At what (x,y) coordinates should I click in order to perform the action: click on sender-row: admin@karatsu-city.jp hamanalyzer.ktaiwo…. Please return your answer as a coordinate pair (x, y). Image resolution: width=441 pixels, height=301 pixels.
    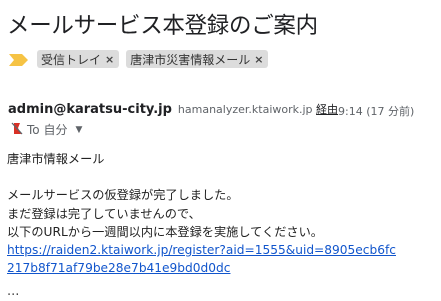
    Looking at the image, I should click on (173, 109).